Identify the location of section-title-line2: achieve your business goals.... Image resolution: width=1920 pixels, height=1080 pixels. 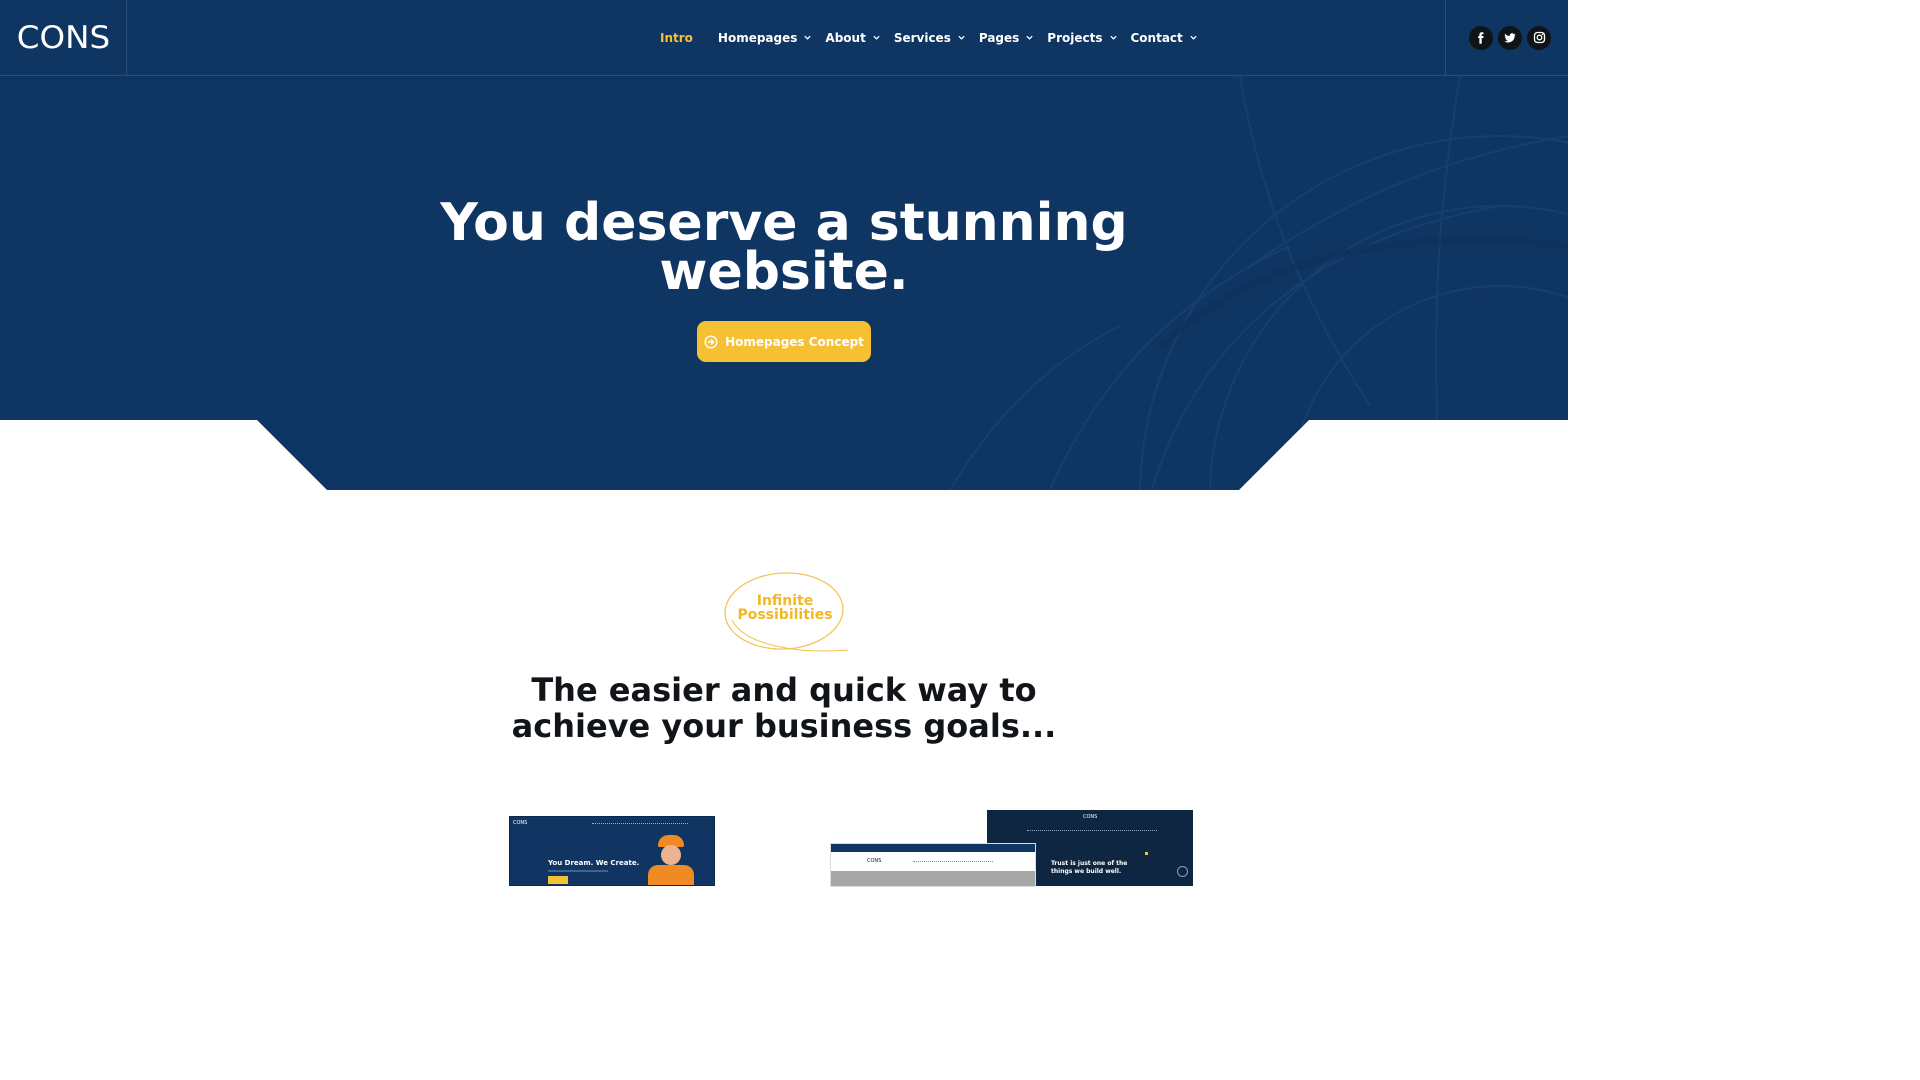
(784, 726).